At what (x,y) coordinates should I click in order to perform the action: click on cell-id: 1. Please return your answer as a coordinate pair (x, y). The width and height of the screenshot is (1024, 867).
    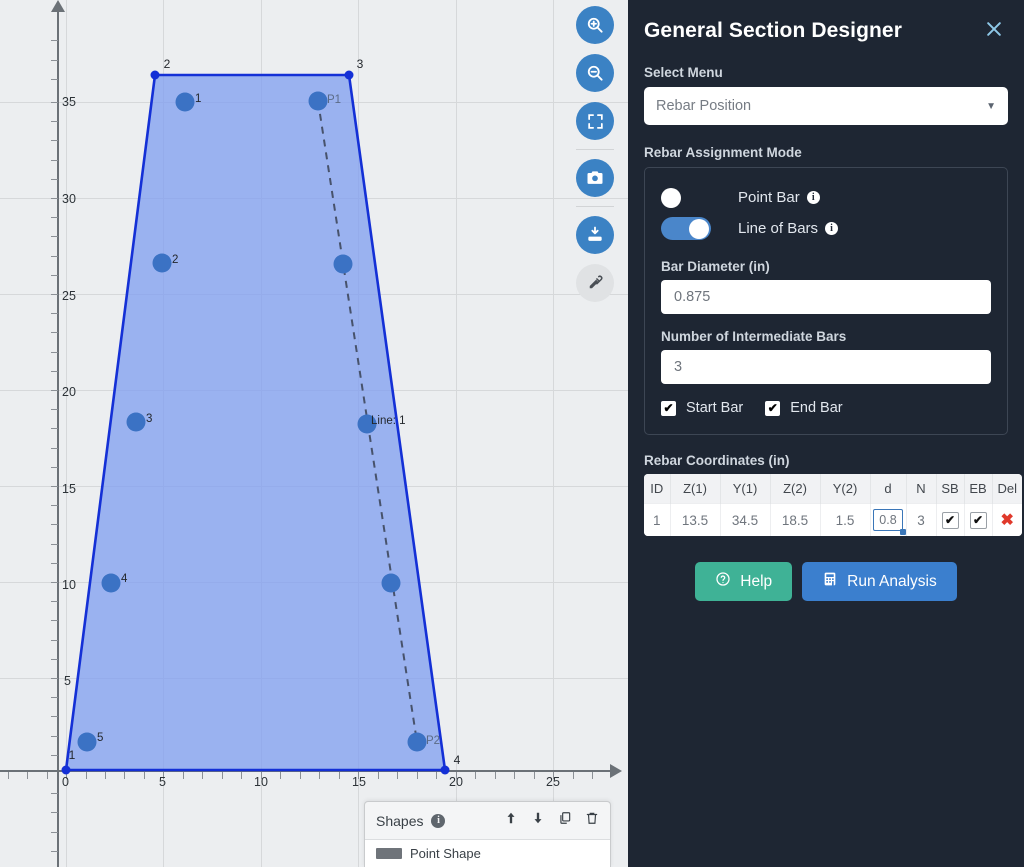
    Looking at the image, I should click on (657, 519).